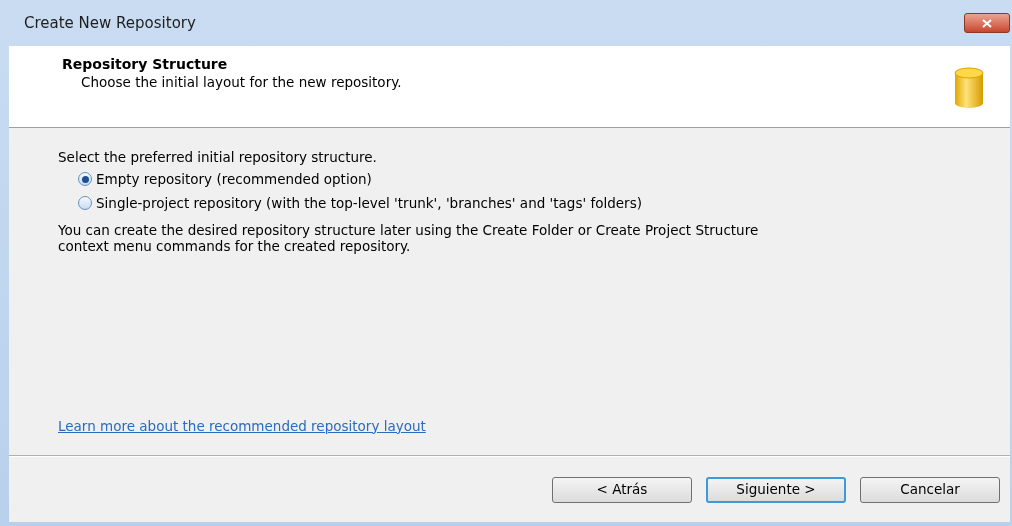 The image size is (1012, 526). I want to click on note-text: You can create the desired repository structure later using the Create Folder or Create Project Structure context menu commands for the created repository., so click(409, 238).